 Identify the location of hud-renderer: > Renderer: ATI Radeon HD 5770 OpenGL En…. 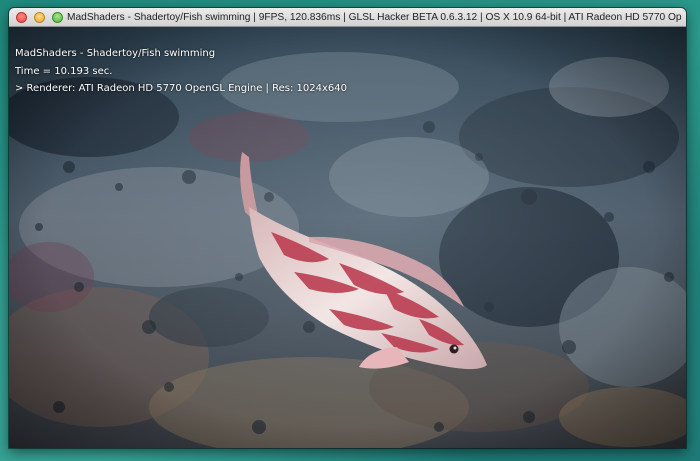
(181, 88).